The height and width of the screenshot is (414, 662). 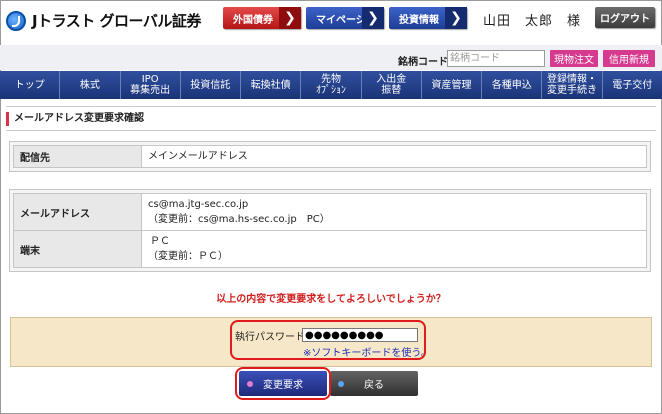 I want to click on user-name: 山田 太郎 様, so click(x=532, y=21).